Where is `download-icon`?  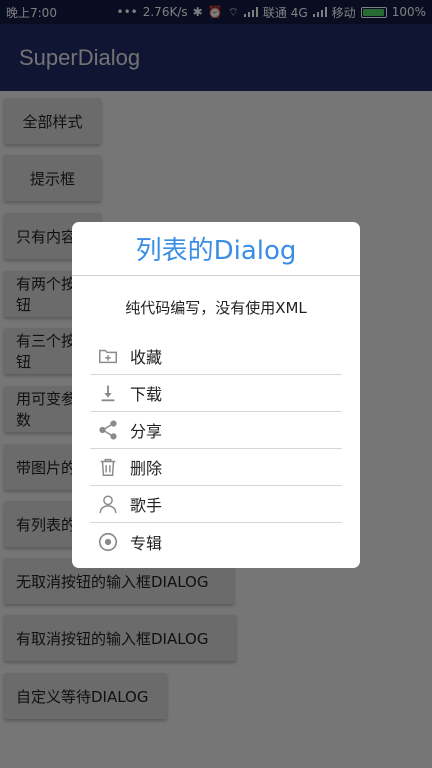 download-icon is located at coordinates (108, 393).